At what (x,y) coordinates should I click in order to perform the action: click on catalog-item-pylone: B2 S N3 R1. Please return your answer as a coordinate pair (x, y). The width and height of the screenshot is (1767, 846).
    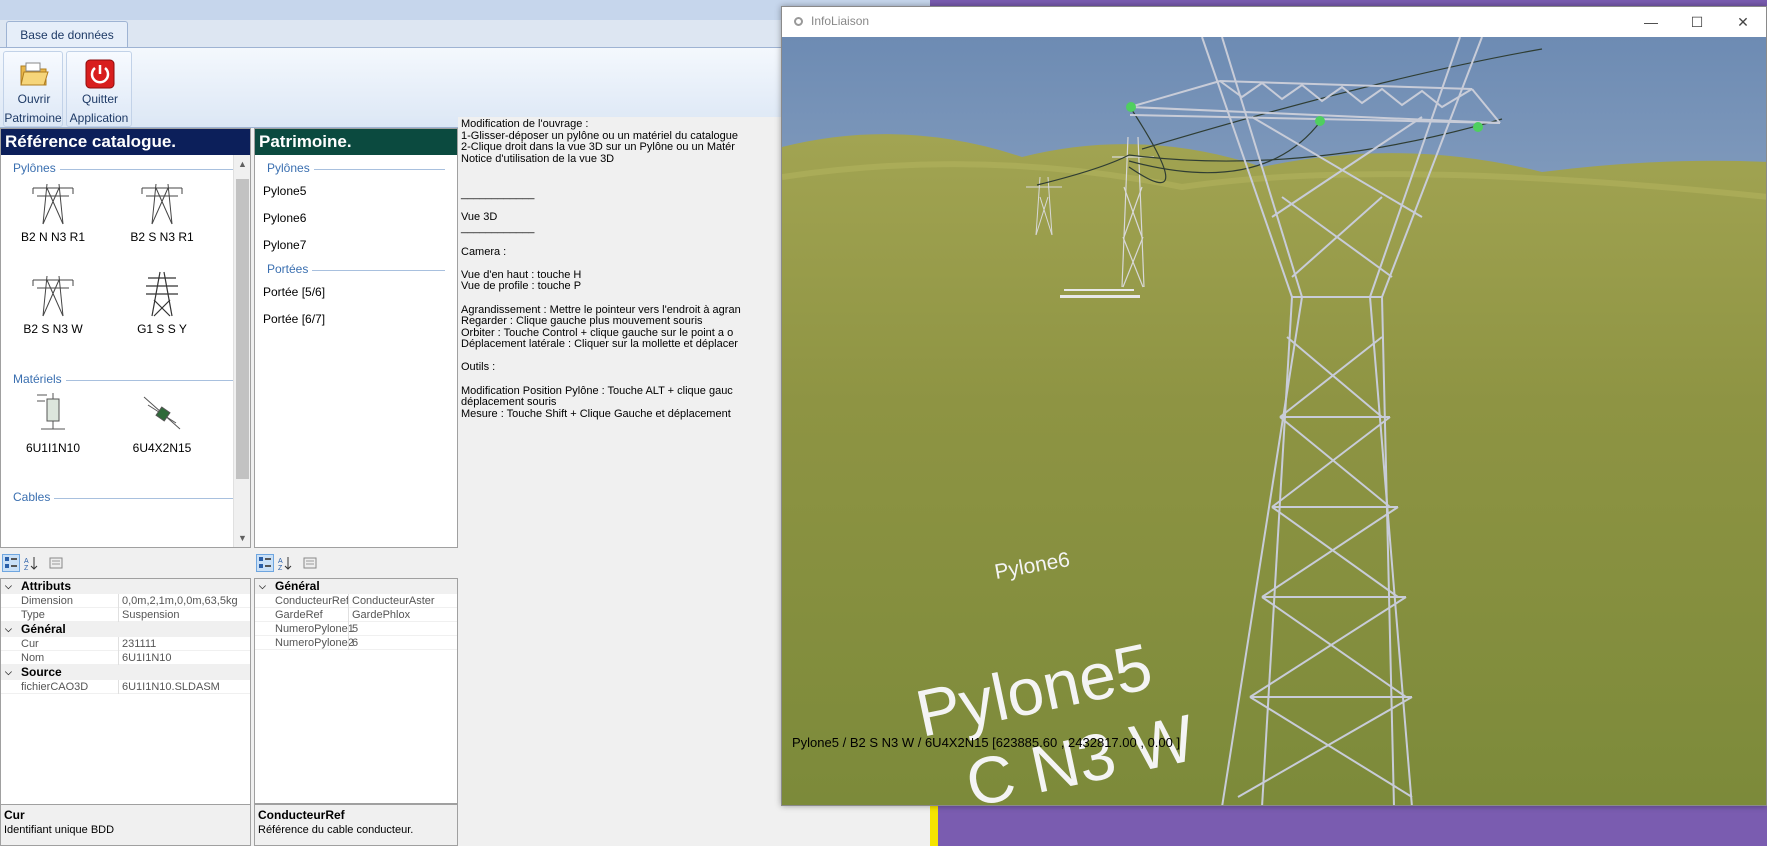
    Looking at the image, I should click on (162, 211).